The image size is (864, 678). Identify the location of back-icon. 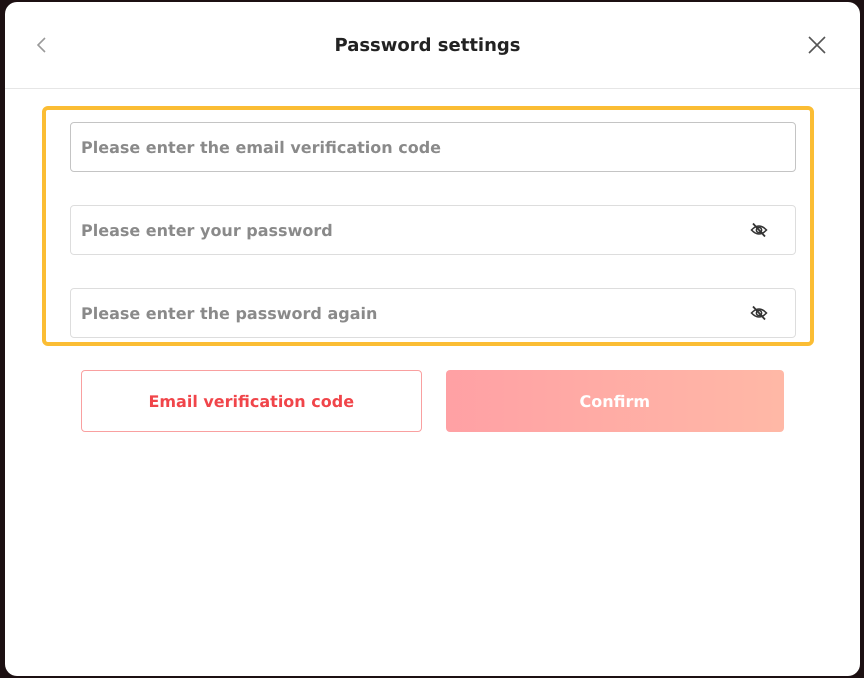
(41, 45).